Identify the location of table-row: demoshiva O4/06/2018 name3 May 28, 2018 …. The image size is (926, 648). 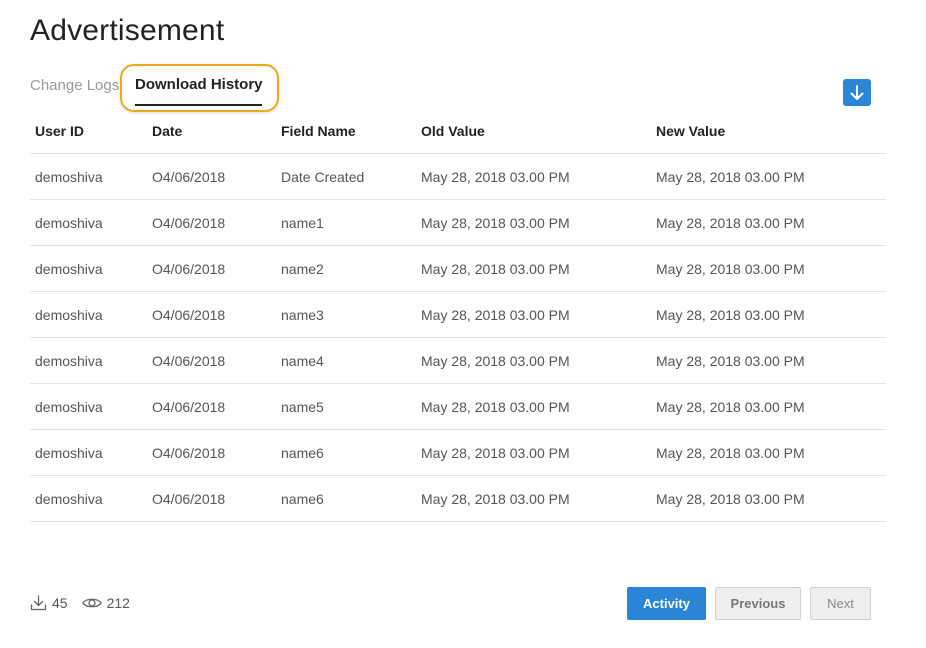
(458, 314).